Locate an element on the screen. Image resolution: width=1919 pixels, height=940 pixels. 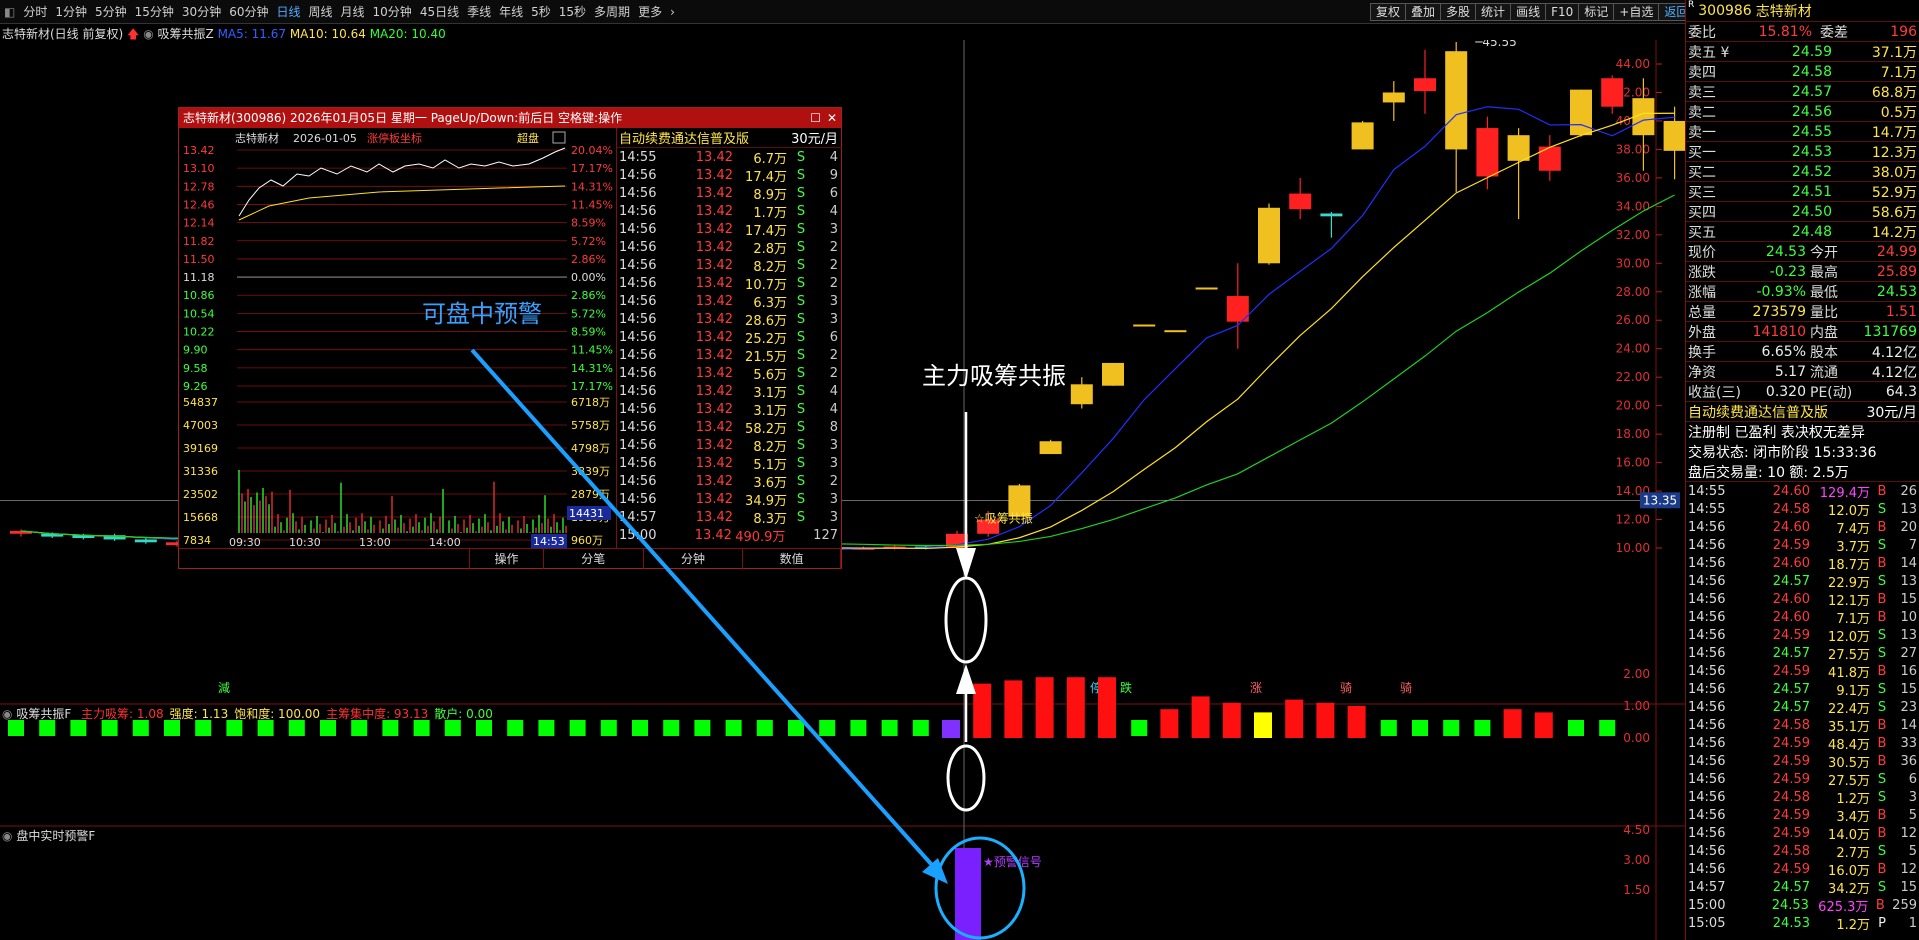
period-tab: 30分钟 is located at coordinates (201, 12).